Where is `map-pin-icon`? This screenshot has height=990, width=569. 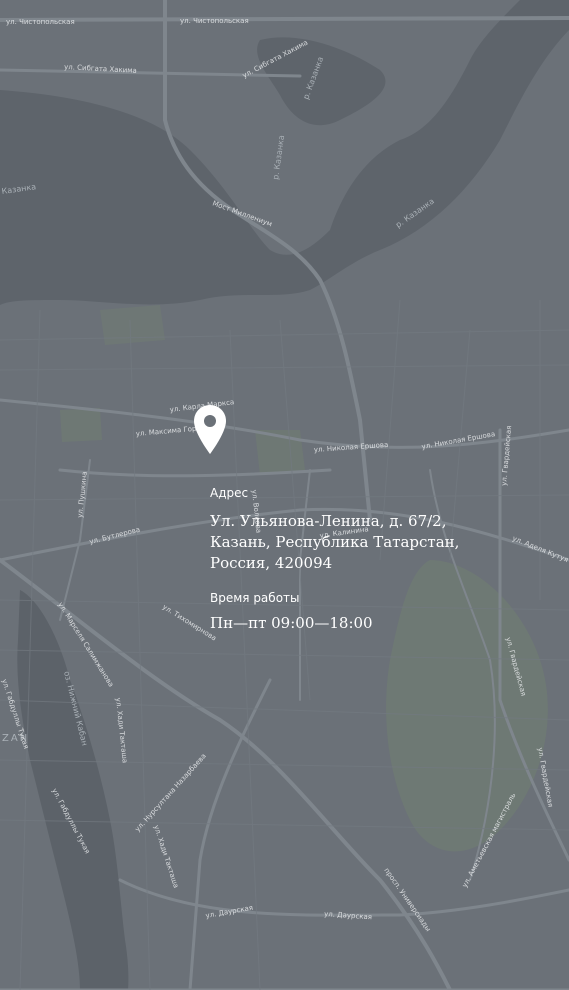 map-pin-icon is located at coordinates (210, 430).